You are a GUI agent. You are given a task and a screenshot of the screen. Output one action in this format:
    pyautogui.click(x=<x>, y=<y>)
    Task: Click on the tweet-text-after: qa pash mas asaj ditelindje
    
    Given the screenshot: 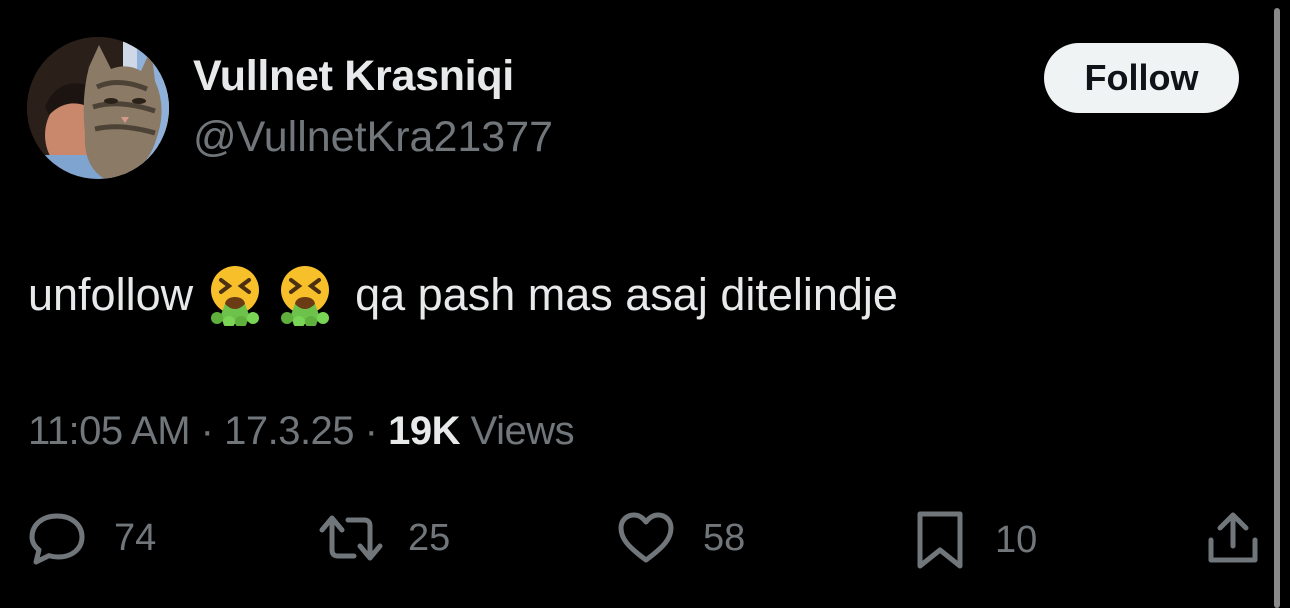 What is the action you would take?
    pyautogui.click(x=626, y=294)
    